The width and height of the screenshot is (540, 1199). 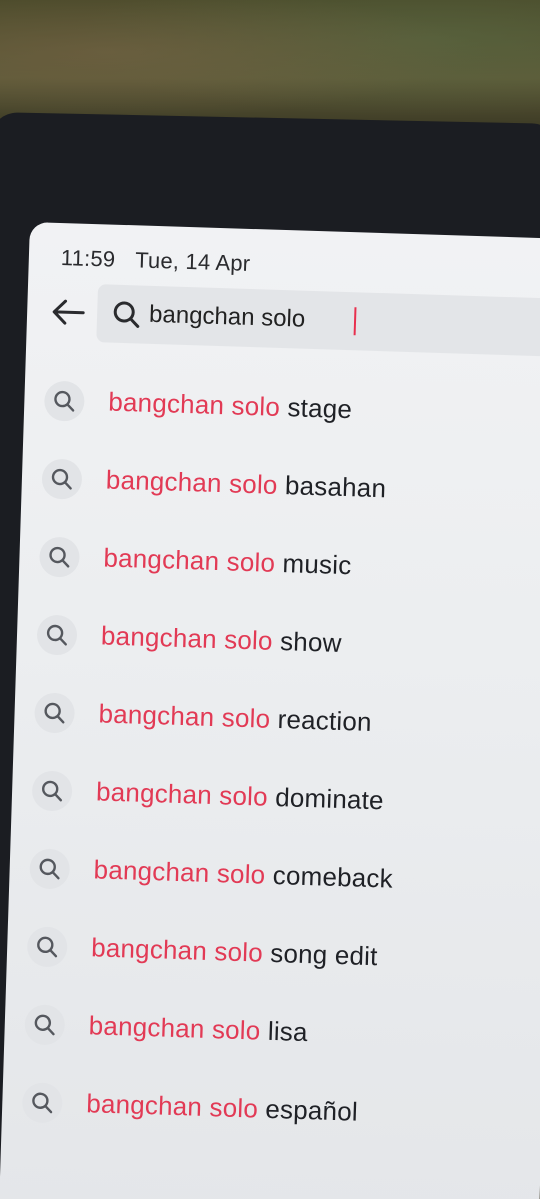 I want to click on suggestion-completion: reaction, so click(x=321, y=720).